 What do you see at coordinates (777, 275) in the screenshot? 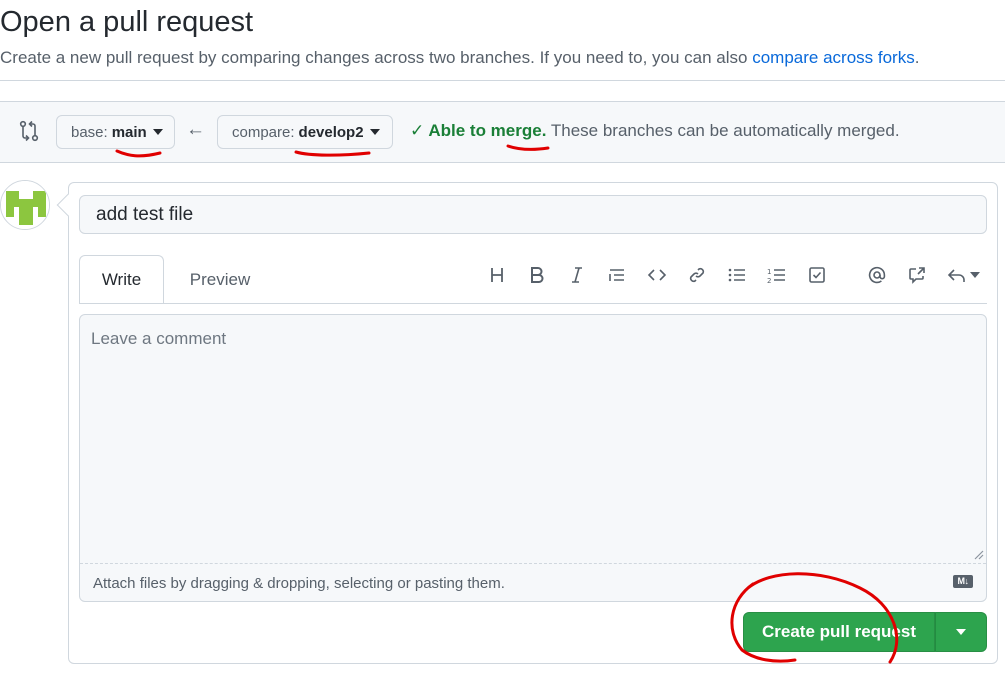
I see `numbered-list-icon: 12` at bounding box center [777, 275].